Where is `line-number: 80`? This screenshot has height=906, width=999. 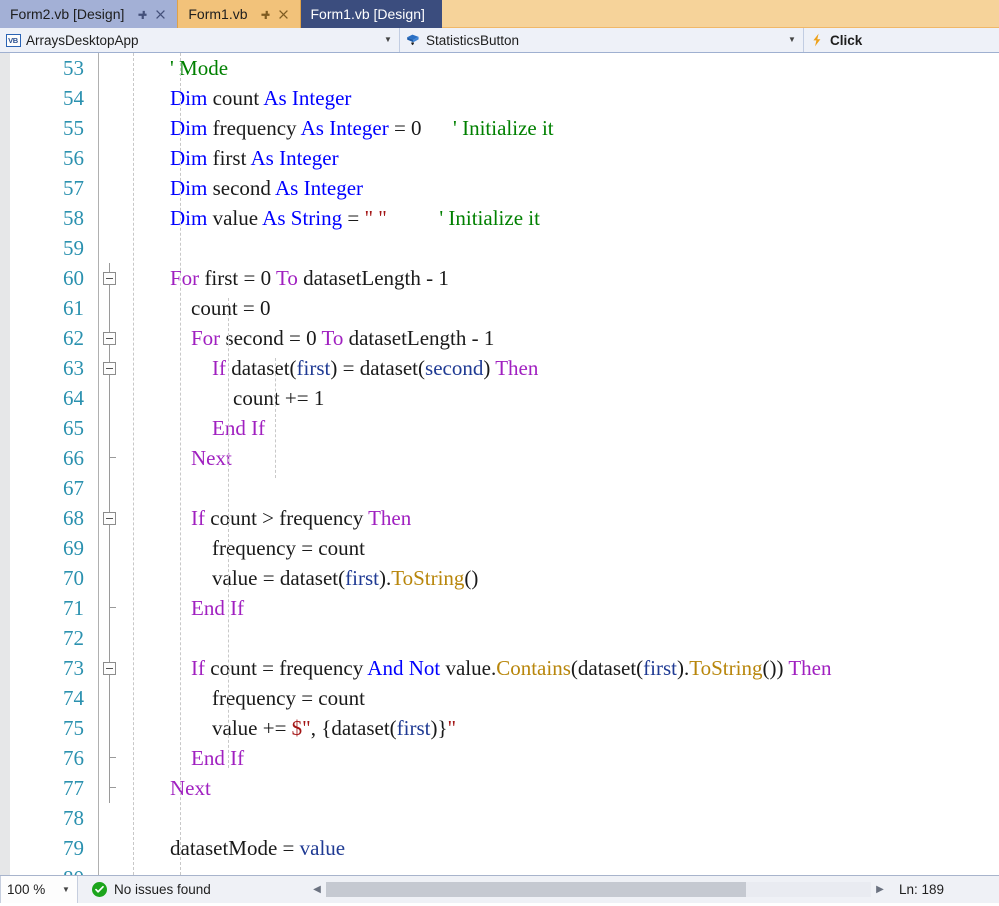 line-number: 80 is located at coordinates (42, 869).